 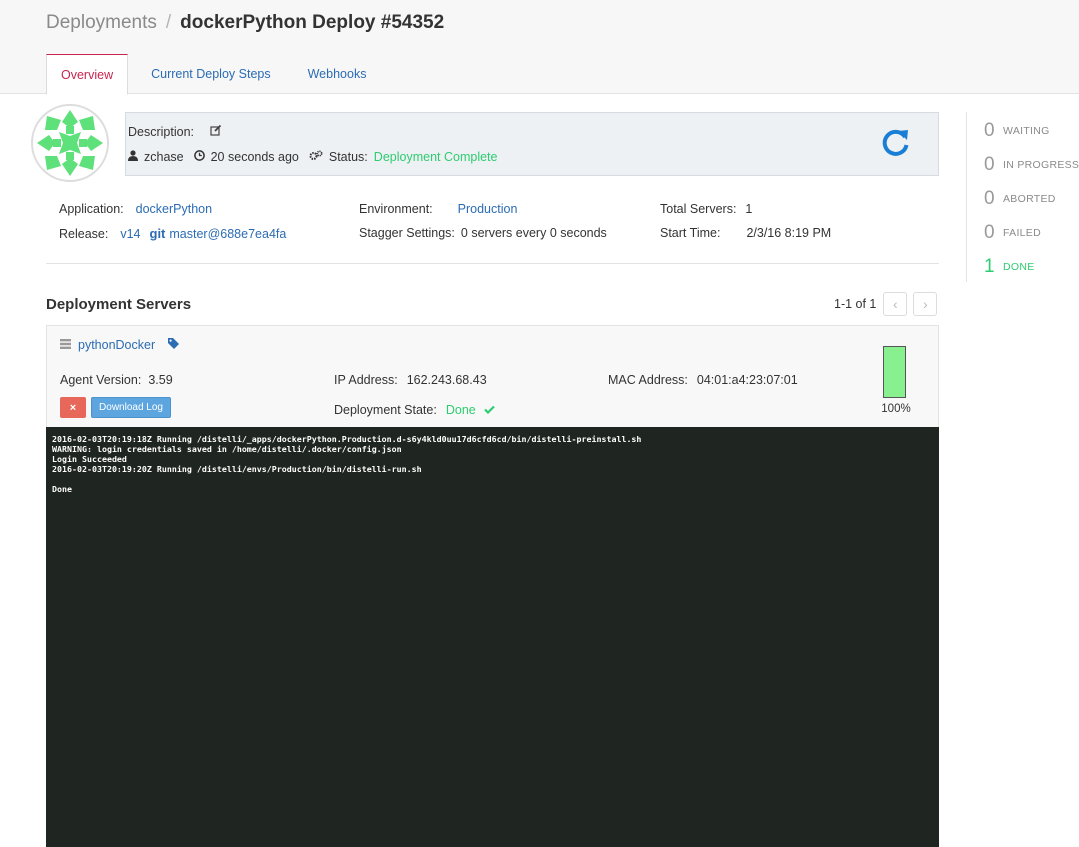 What do you see at coordinates (690, 233) in the screenshot?
I see `start-time-label: Start Time:` at bounding box center [690, 233].